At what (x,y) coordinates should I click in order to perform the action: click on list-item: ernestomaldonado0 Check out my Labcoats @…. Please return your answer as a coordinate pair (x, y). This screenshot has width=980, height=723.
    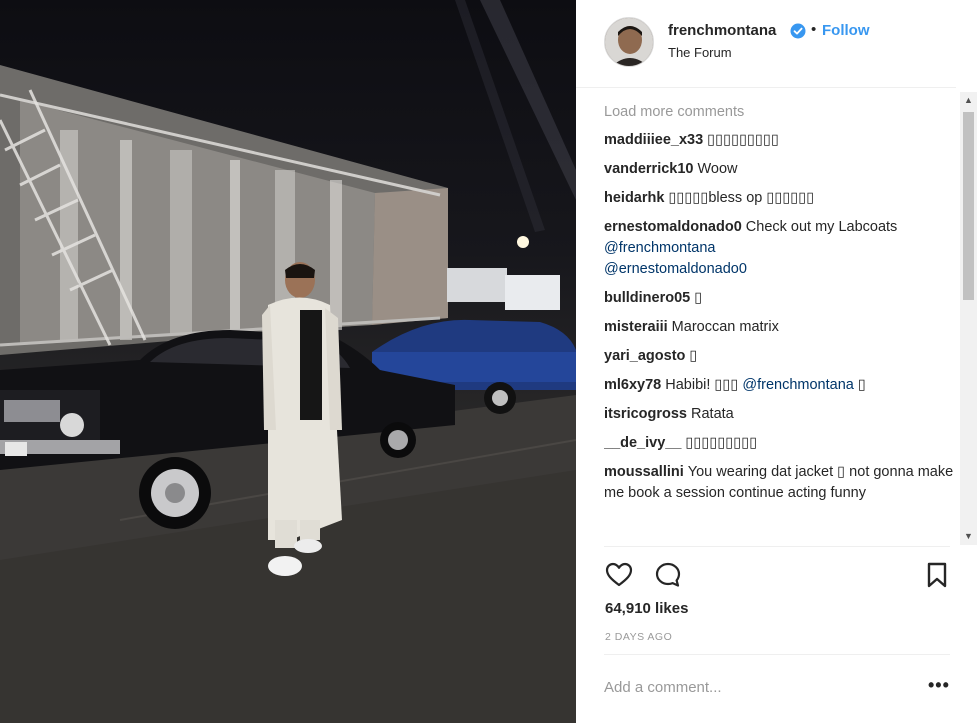
    Looking at the image, I should click on (780, 248).